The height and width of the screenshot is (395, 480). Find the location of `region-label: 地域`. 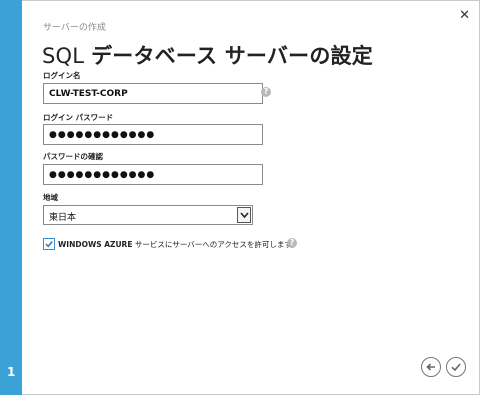

region-label: 地域 is located at coordinates (50, 197).